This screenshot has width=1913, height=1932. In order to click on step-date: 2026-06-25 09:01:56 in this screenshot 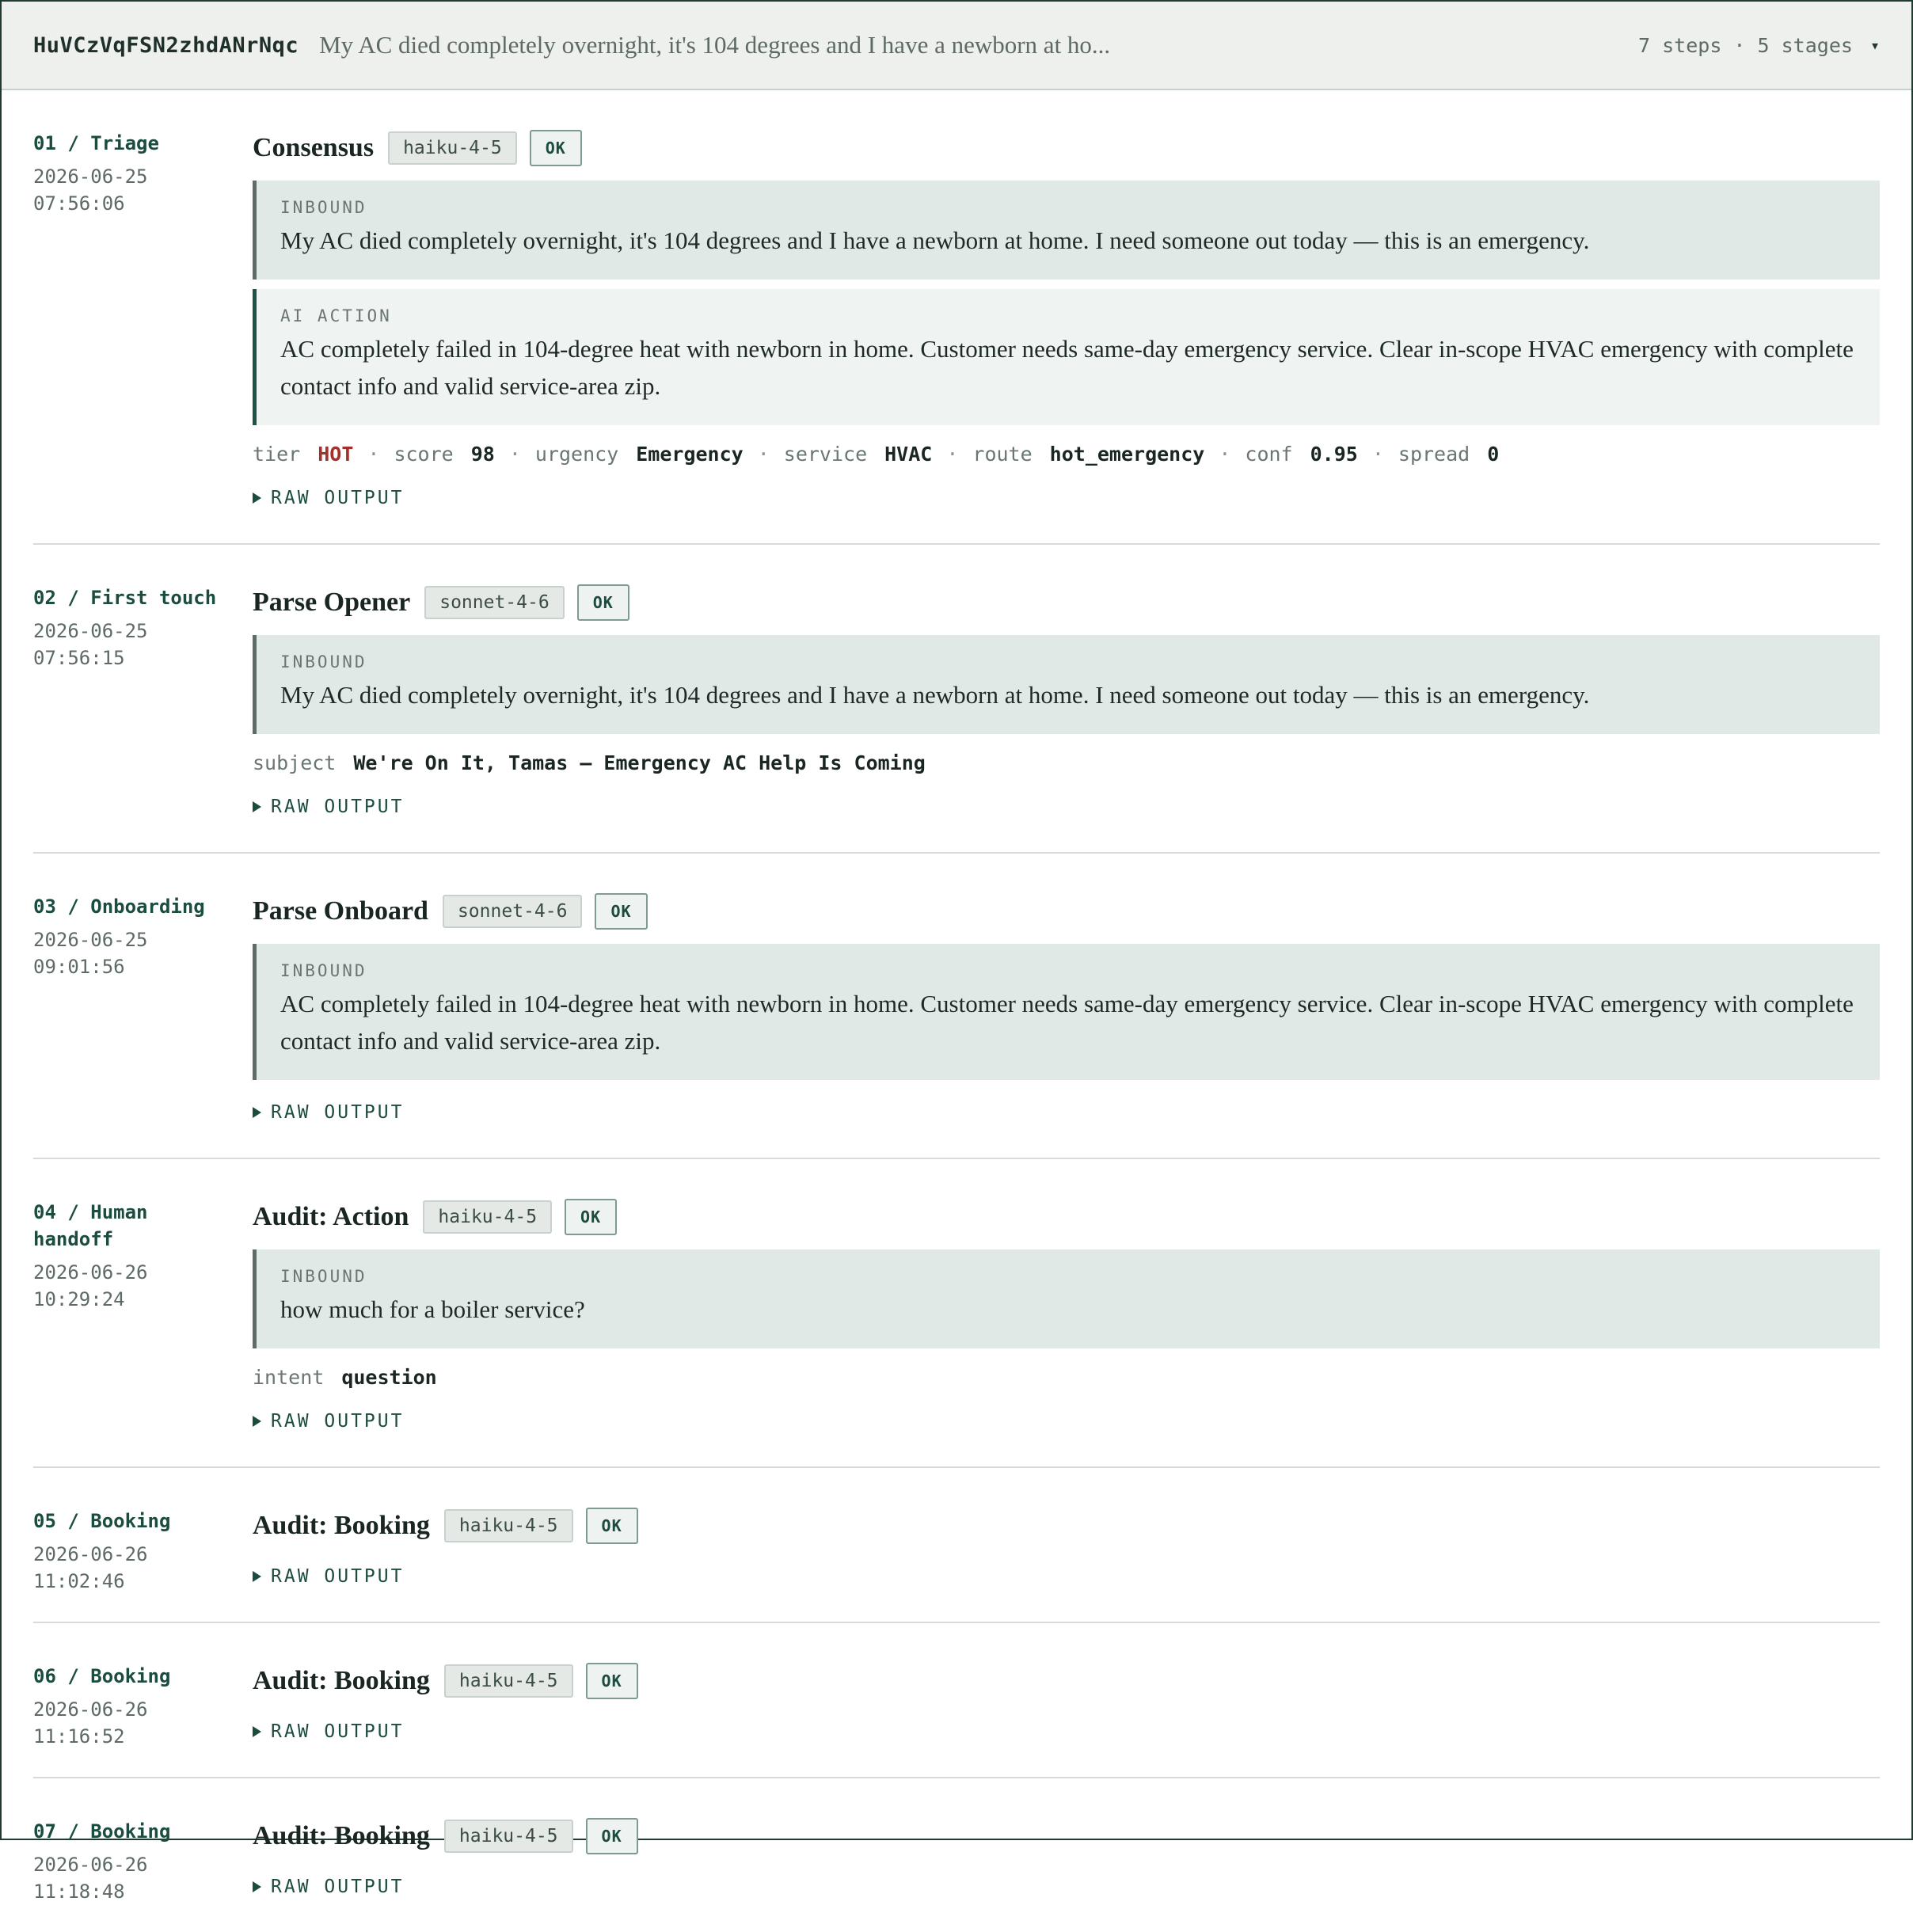, I will do `click(90, 954)`.